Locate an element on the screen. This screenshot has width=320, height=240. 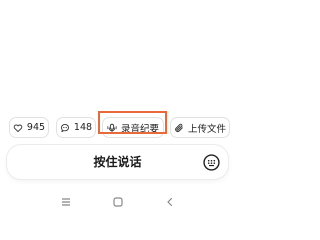
like-button: 945 is located at coordinates (29, 127).